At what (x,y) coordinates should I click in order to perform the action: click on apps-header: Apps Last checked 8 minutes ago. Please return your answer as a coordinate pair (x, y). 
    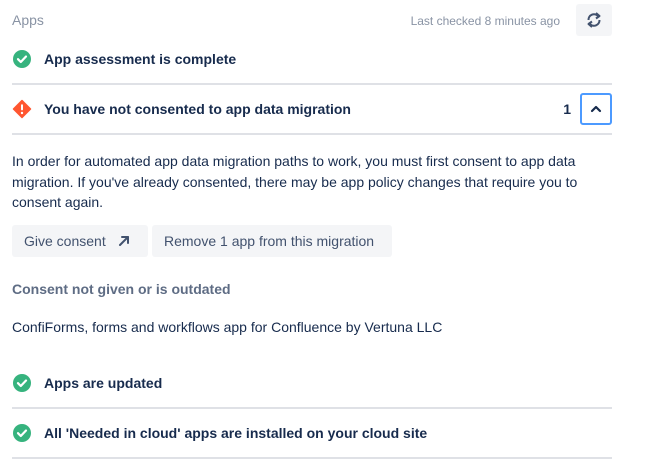
    Looking at the image, I should click on (312, 20).